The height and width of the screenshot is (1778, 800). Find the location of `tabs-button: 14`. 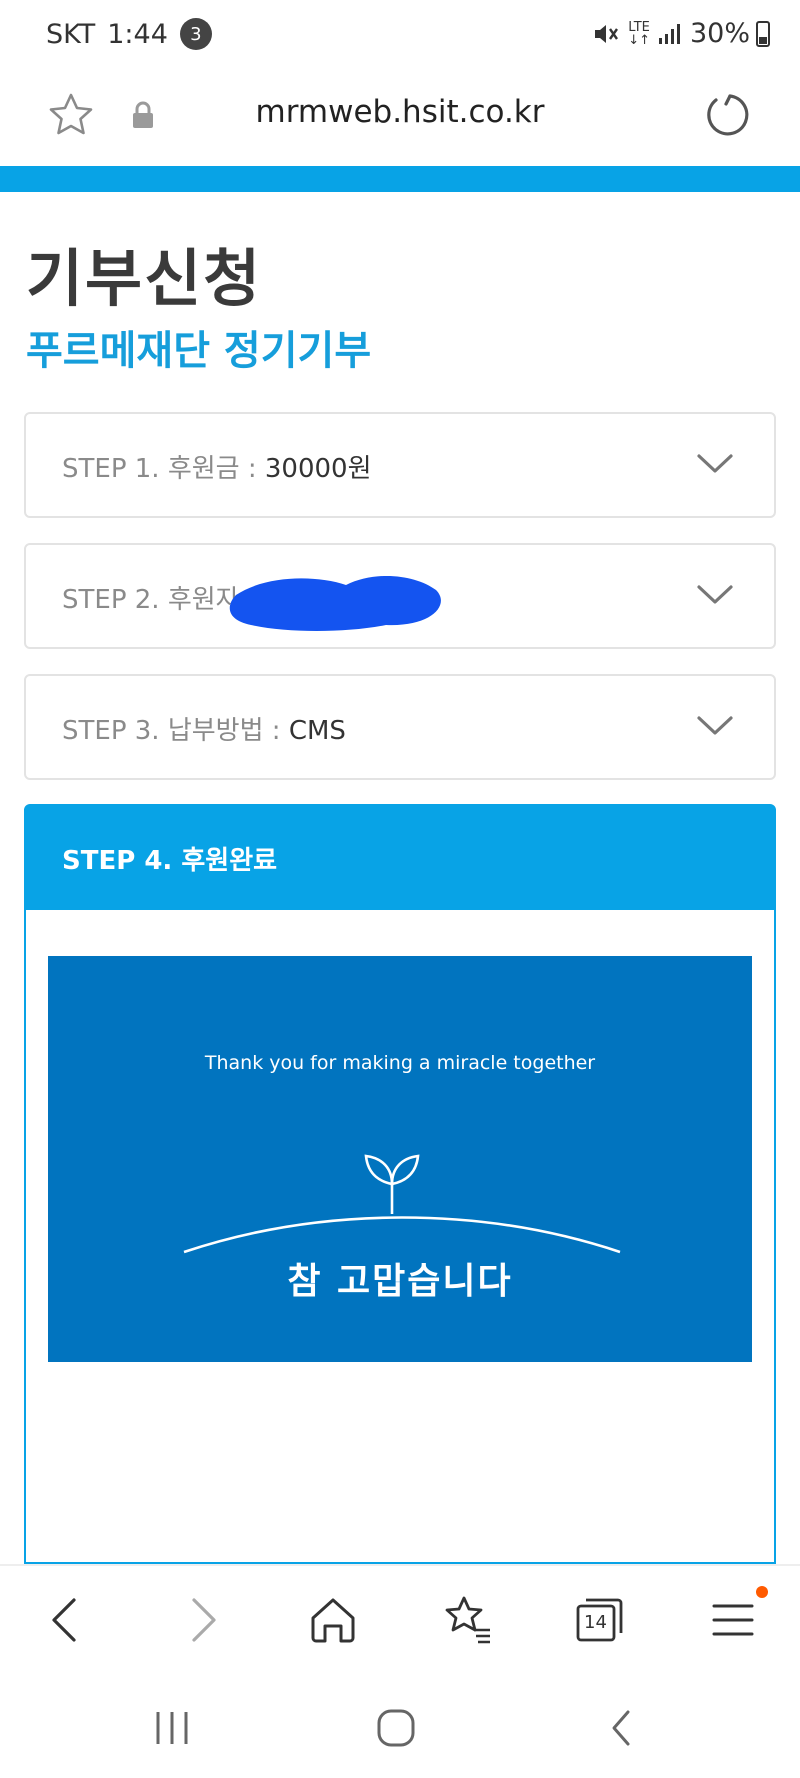

tabs-button: 14 is located at coordinates (600, 1620).